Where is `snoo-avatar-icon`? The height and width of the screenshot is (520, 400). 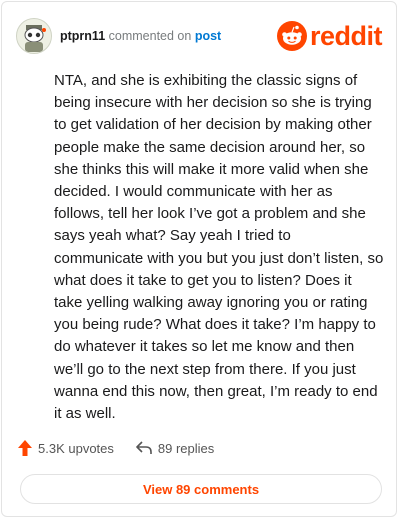 snoo-avatar-icon is located at coordinates (34, 36).